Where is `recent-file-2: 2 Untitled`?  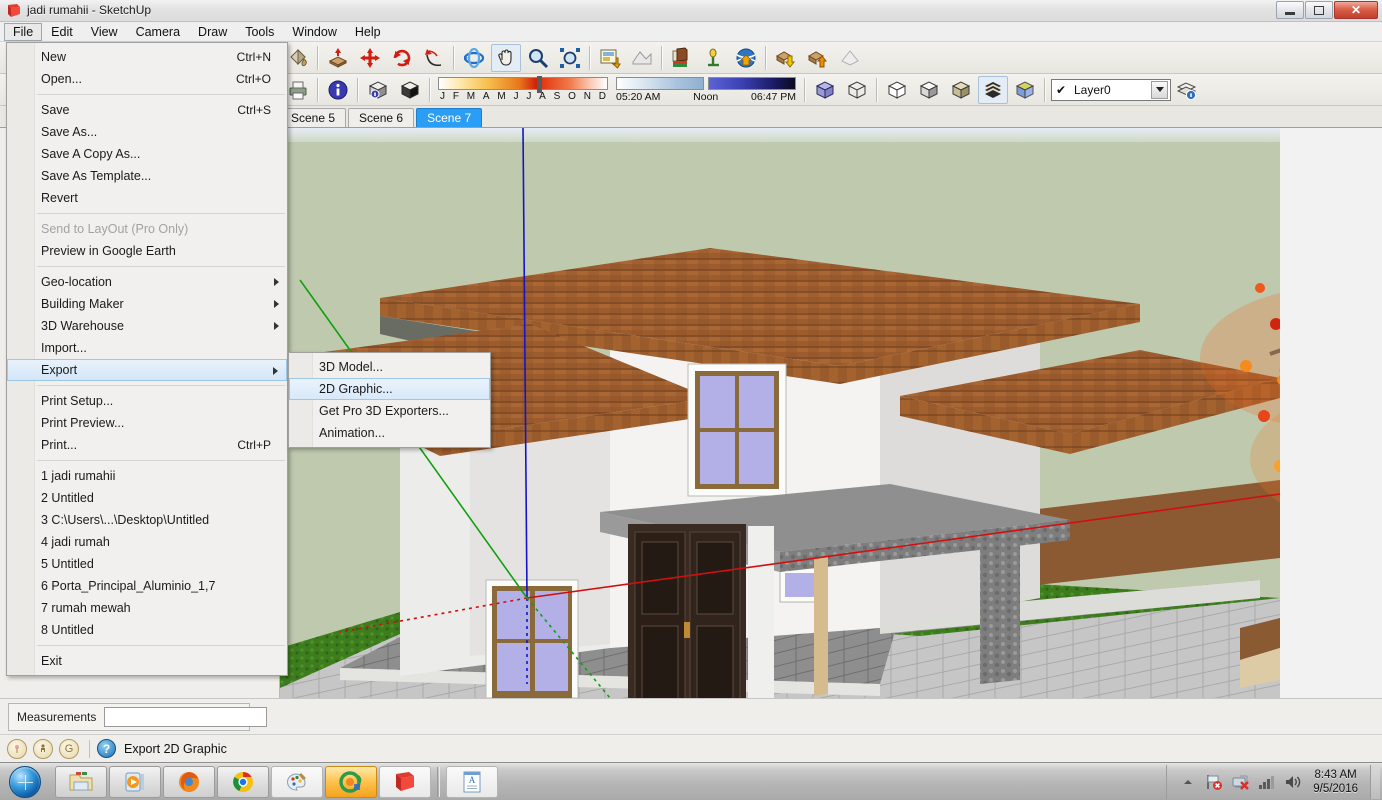
recent-file-2: 2 Untitled is located at coordinates (147, 498).